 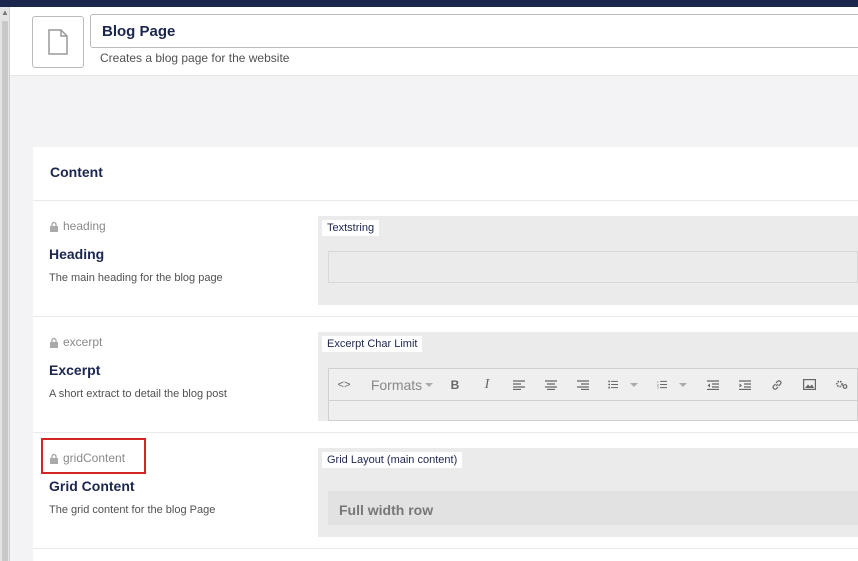 I want to click on property-alias: excerpt, so click(x=75, y=342).